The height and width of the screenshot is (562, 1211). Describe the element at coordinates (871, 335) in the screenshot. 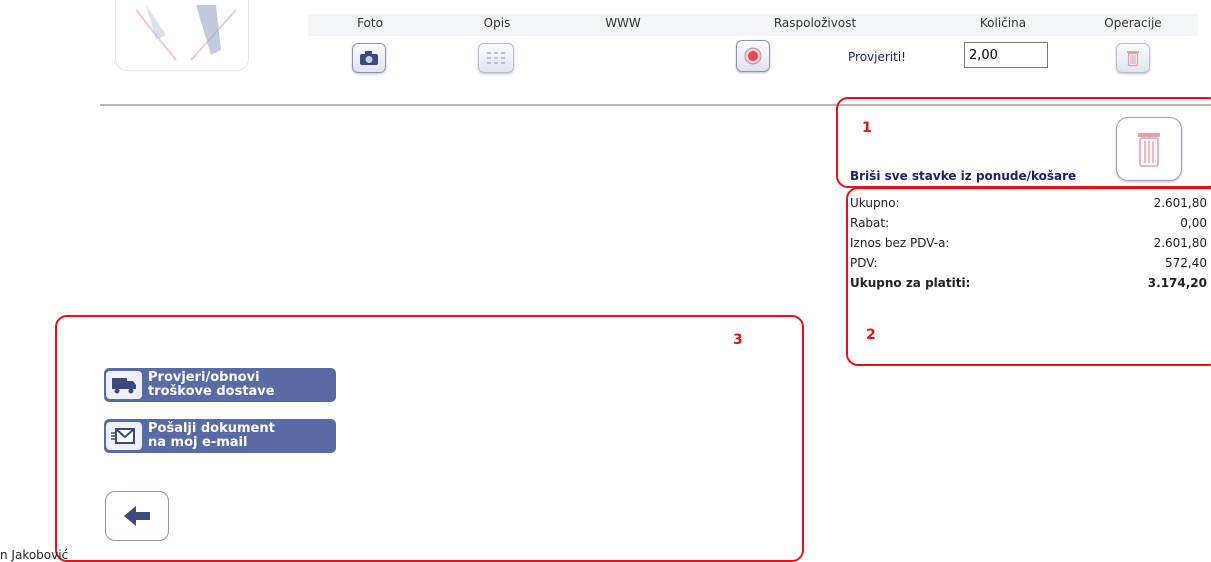

I see `annotation-label-2: 2` at that location.